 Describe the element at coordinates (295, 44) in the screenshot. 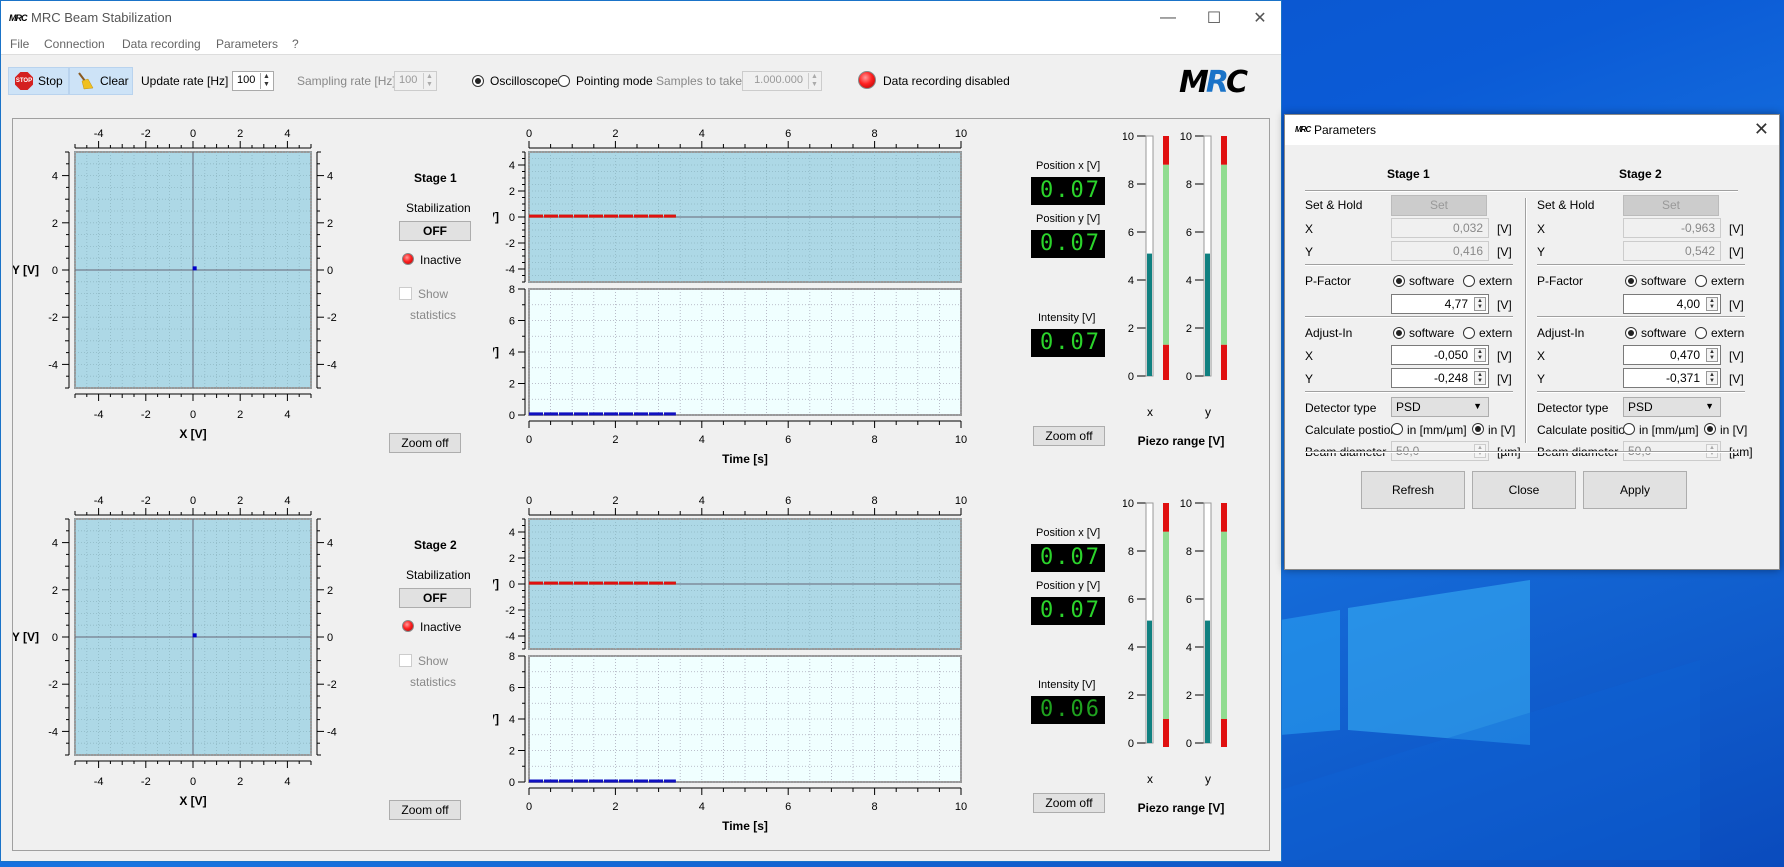

I see `menu-help: ?` at that location.